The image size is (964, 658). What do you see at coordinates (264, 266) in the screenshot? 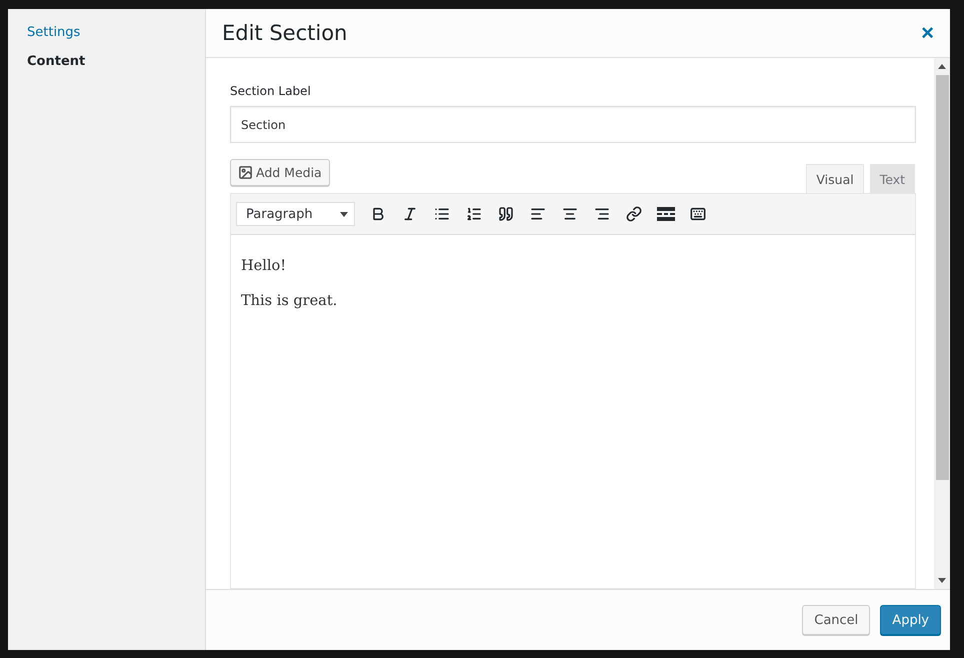
I see `paragraph: Hello!` at bounding box center [264, 266].